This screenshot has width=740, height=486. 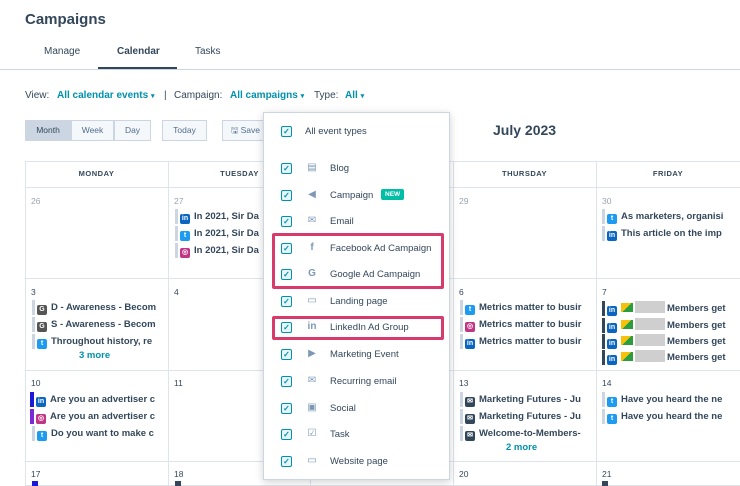 I want to click on browser-icon: ▭, so click(x=312, y=460).